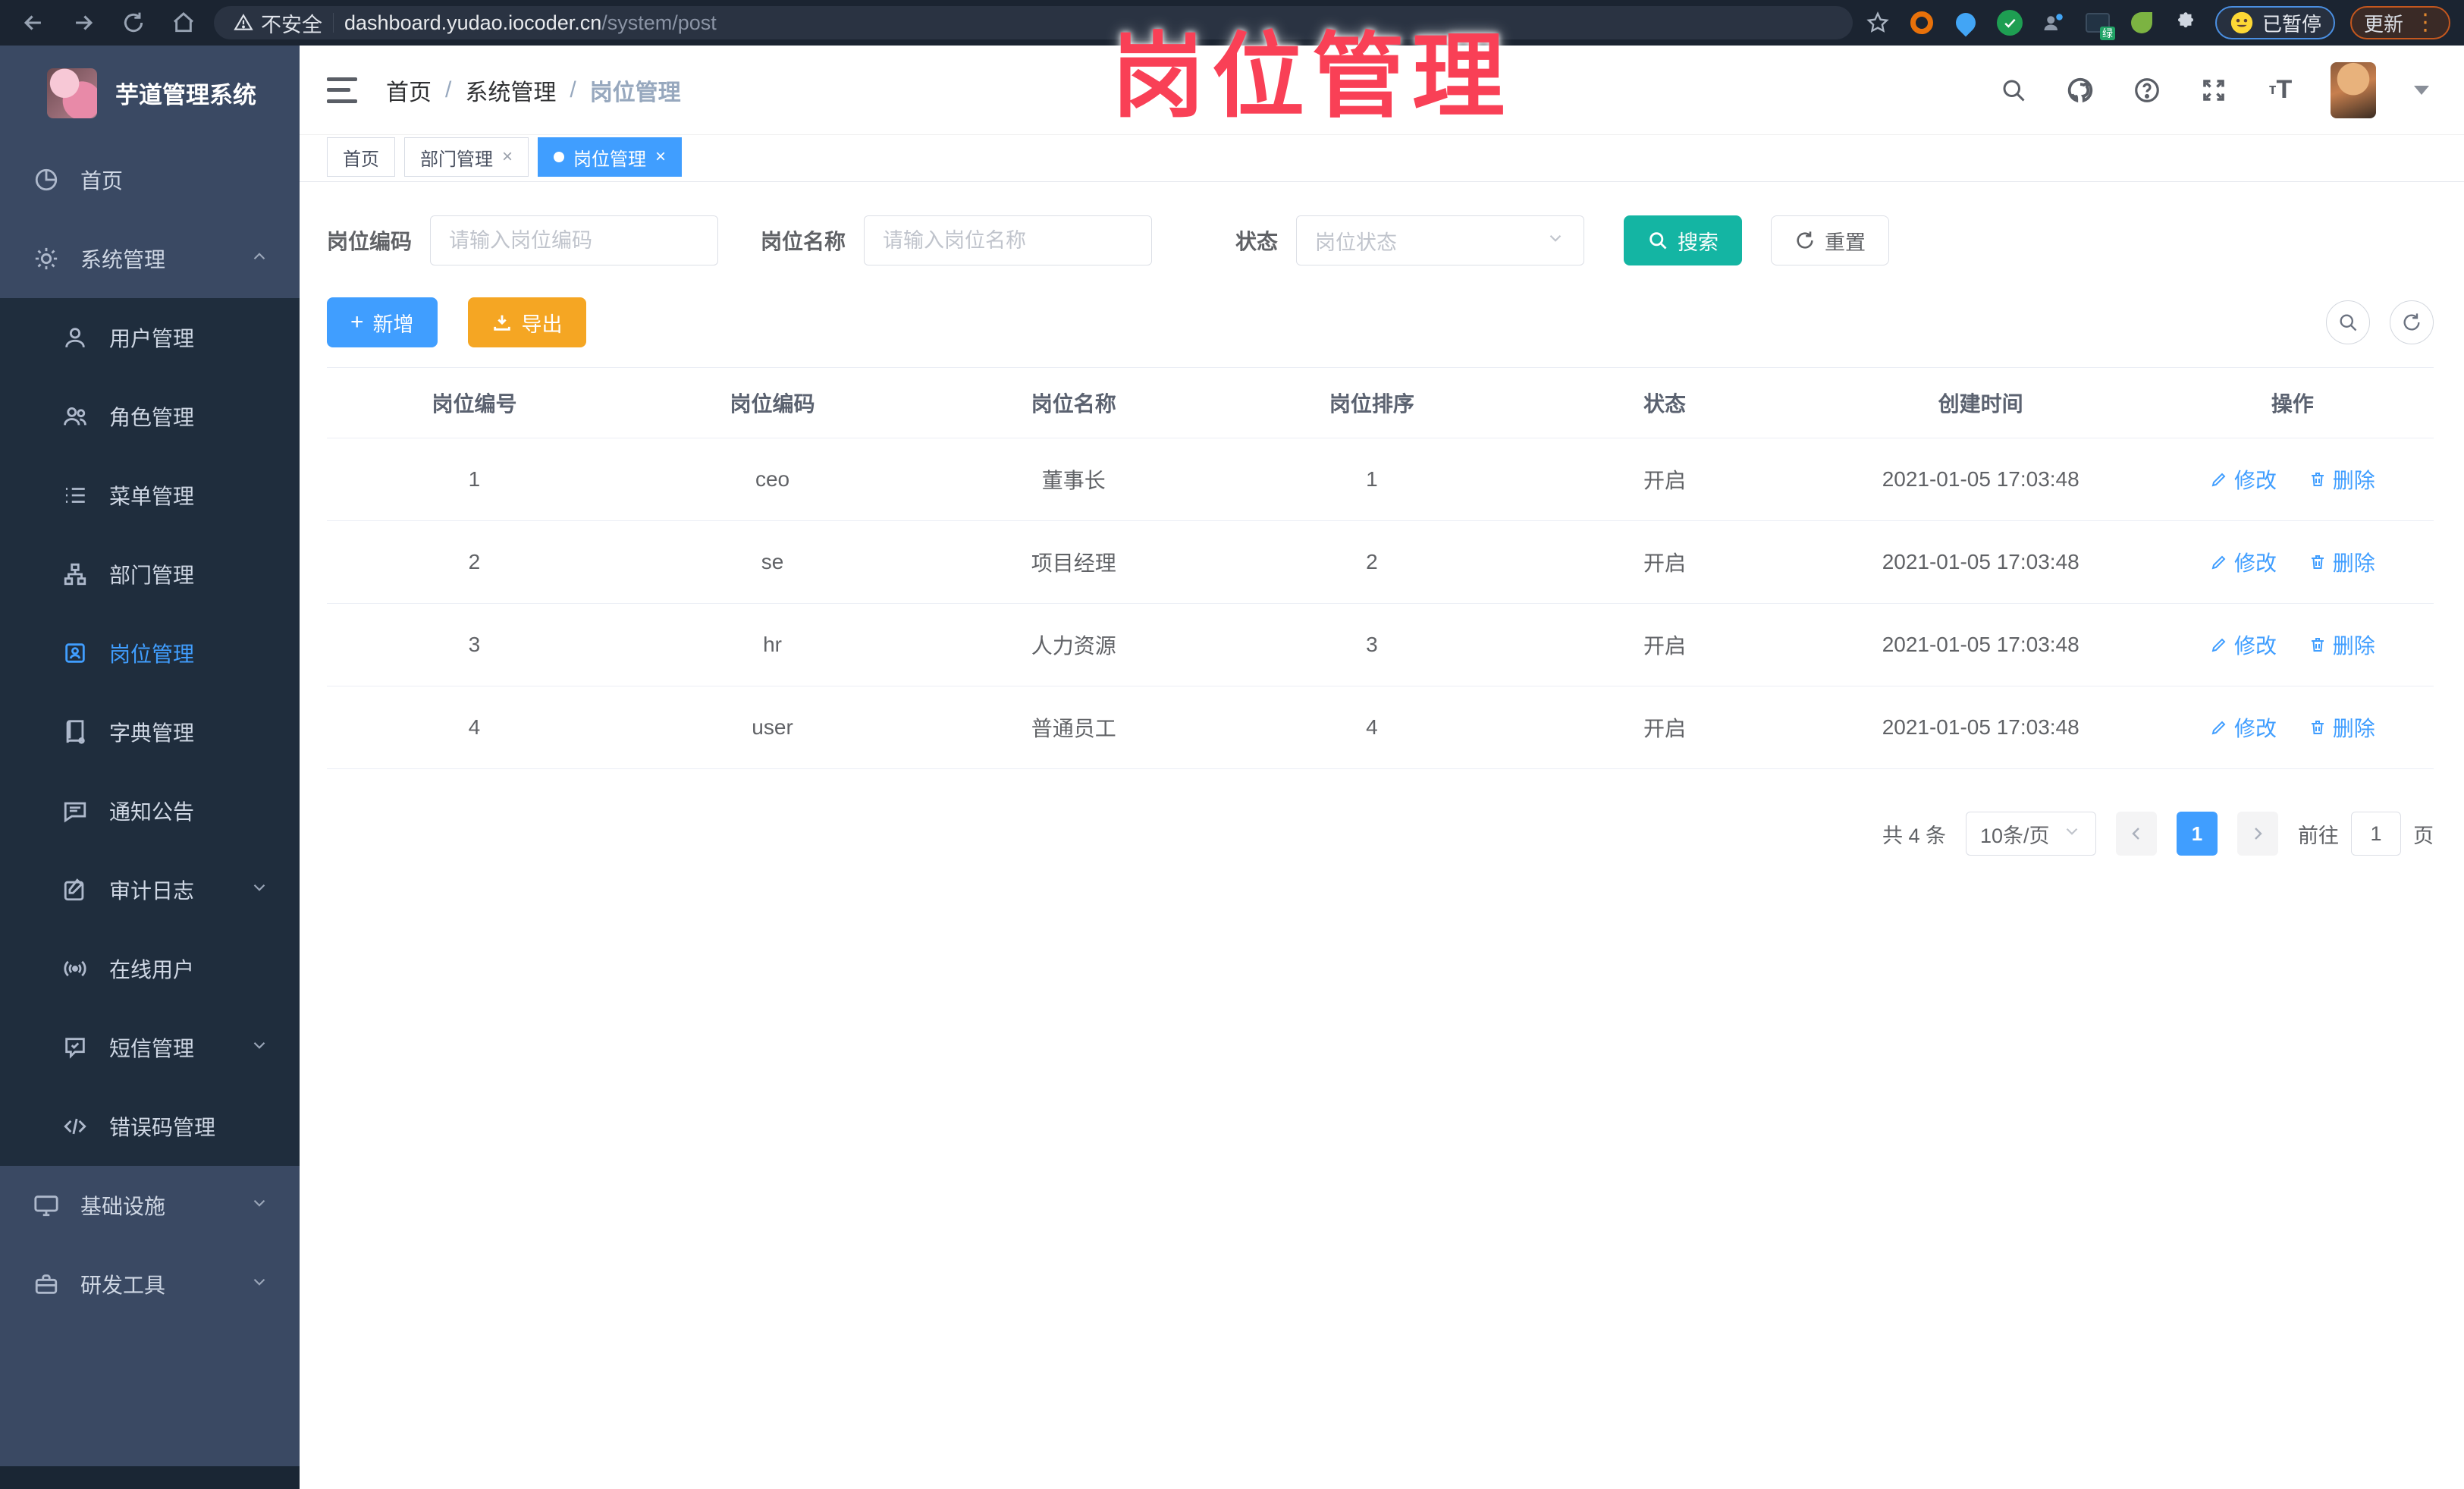  I want to click on table-row: 1 ceo 董事长 1 开启 2021-01-05 17:03:48 修改 删除, so click(1381, 480).